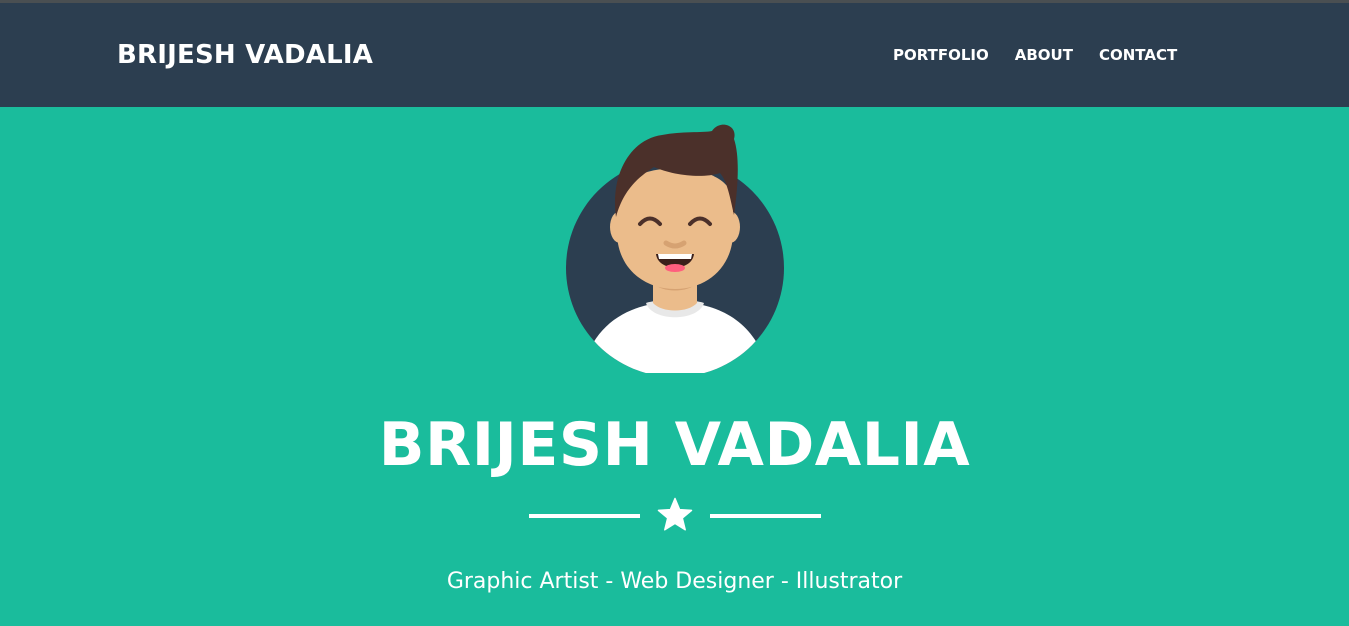  Describe the element at coordinates (675, 248) in the screenshot. I see `avatar-illustration` at that location.